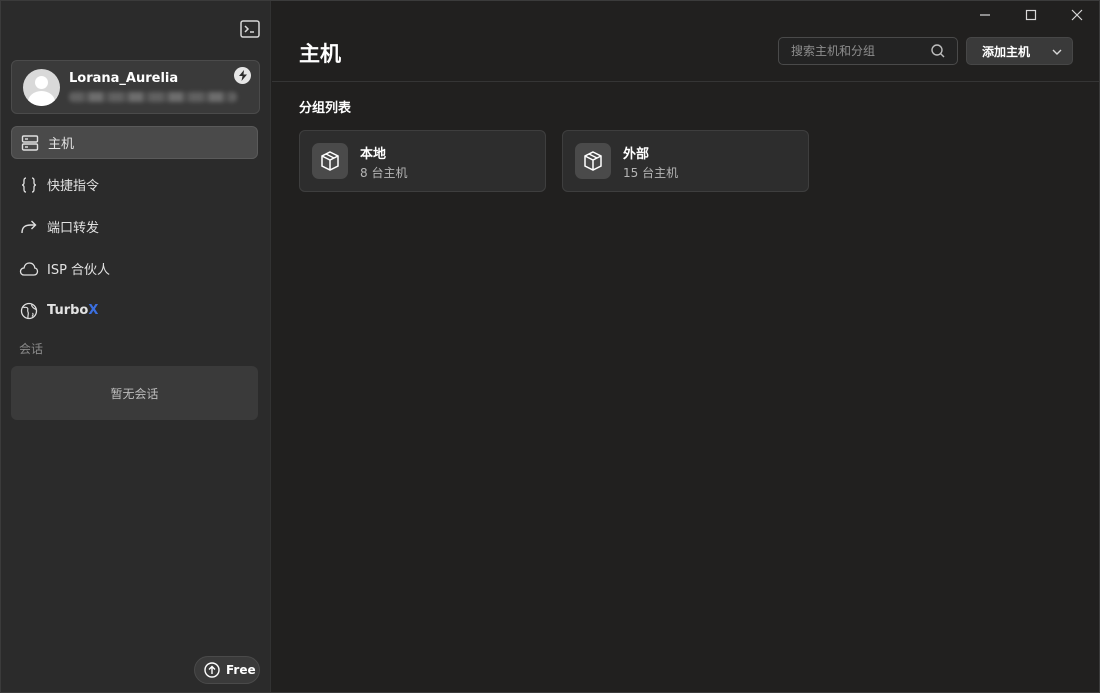  Describe the element at coordinates (325, 108) in the screenshot. I see `group-list-title: 分组列表` at that location.